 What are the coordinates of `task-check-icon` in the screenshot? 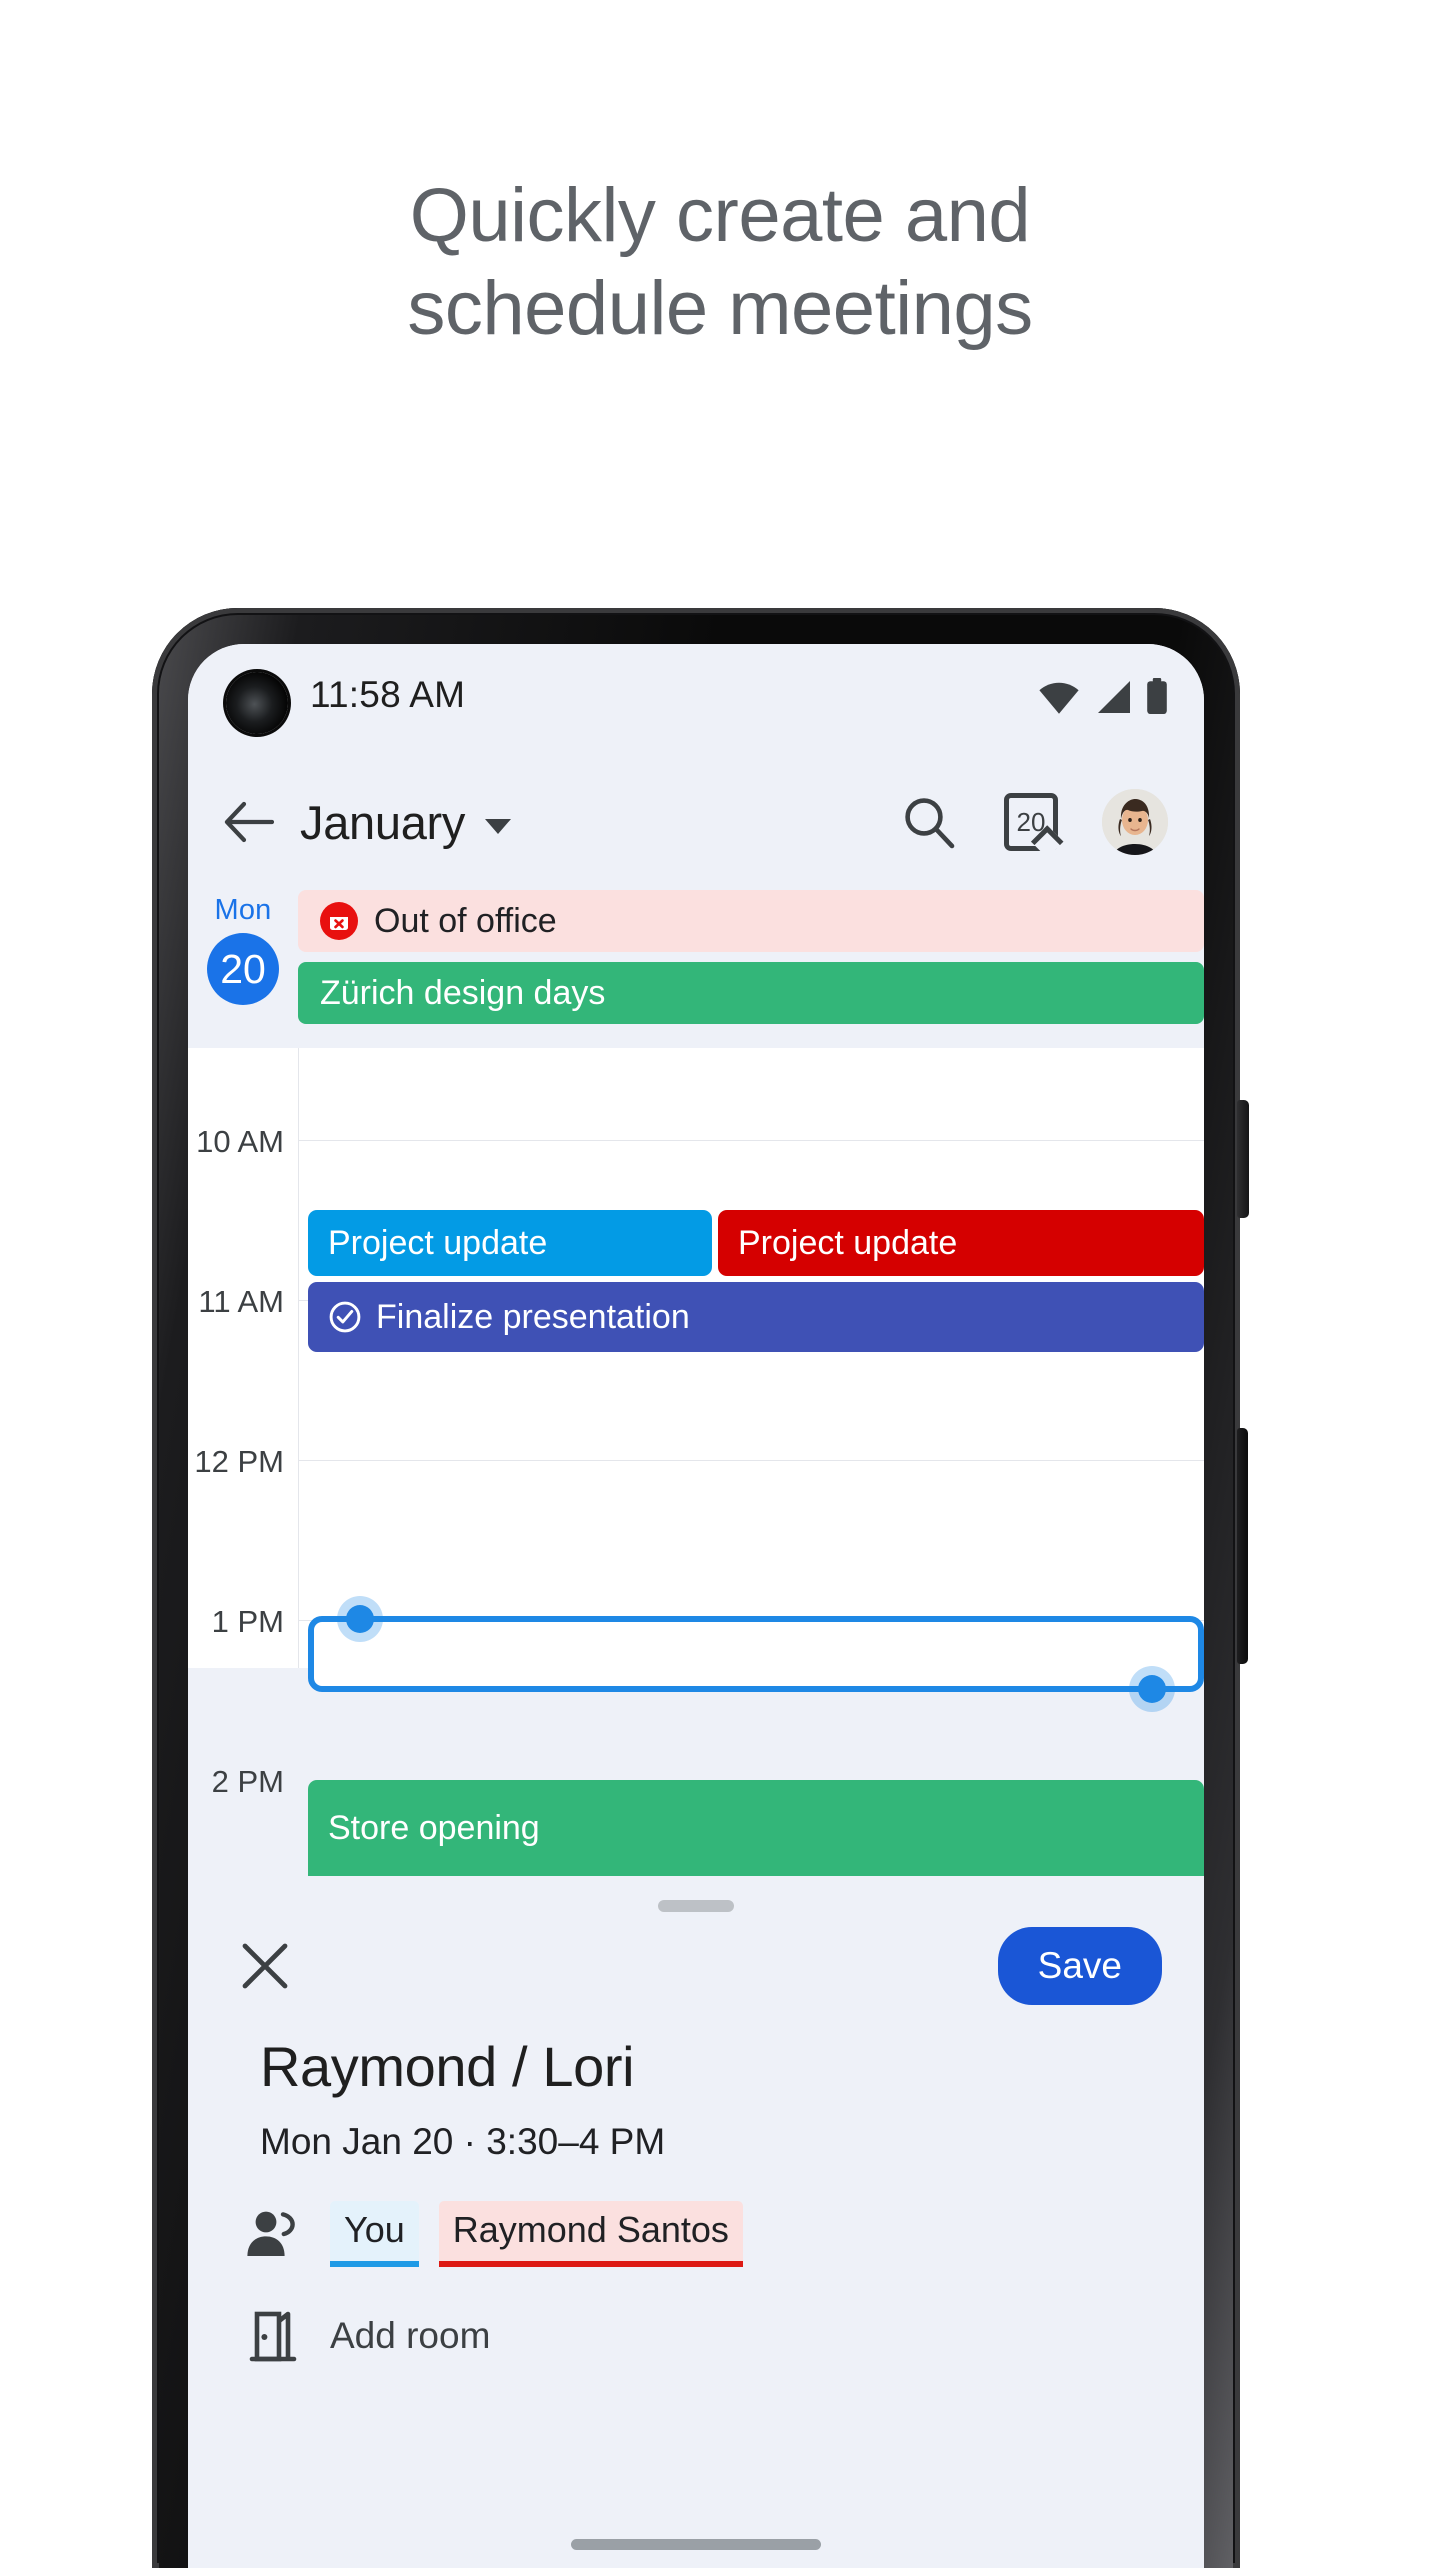 It's located at (345, 1317).